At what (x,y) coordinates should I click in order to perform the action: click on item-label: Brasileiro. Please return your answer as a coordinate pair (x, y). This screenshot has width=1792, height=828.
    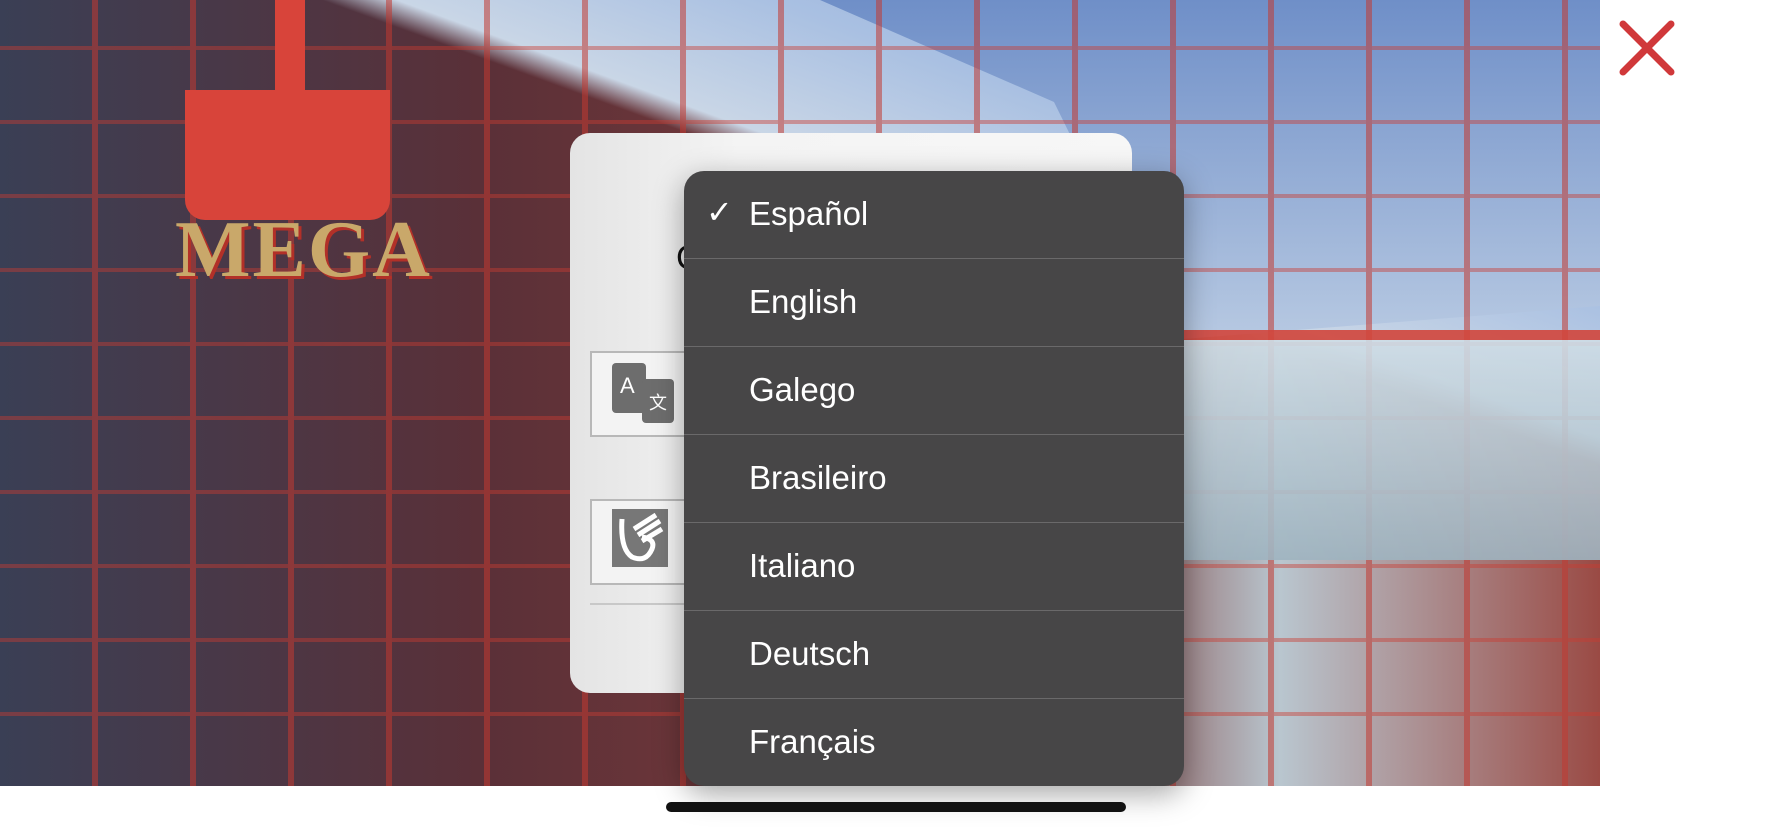
    Looking at the image, I should click on (818, 477).